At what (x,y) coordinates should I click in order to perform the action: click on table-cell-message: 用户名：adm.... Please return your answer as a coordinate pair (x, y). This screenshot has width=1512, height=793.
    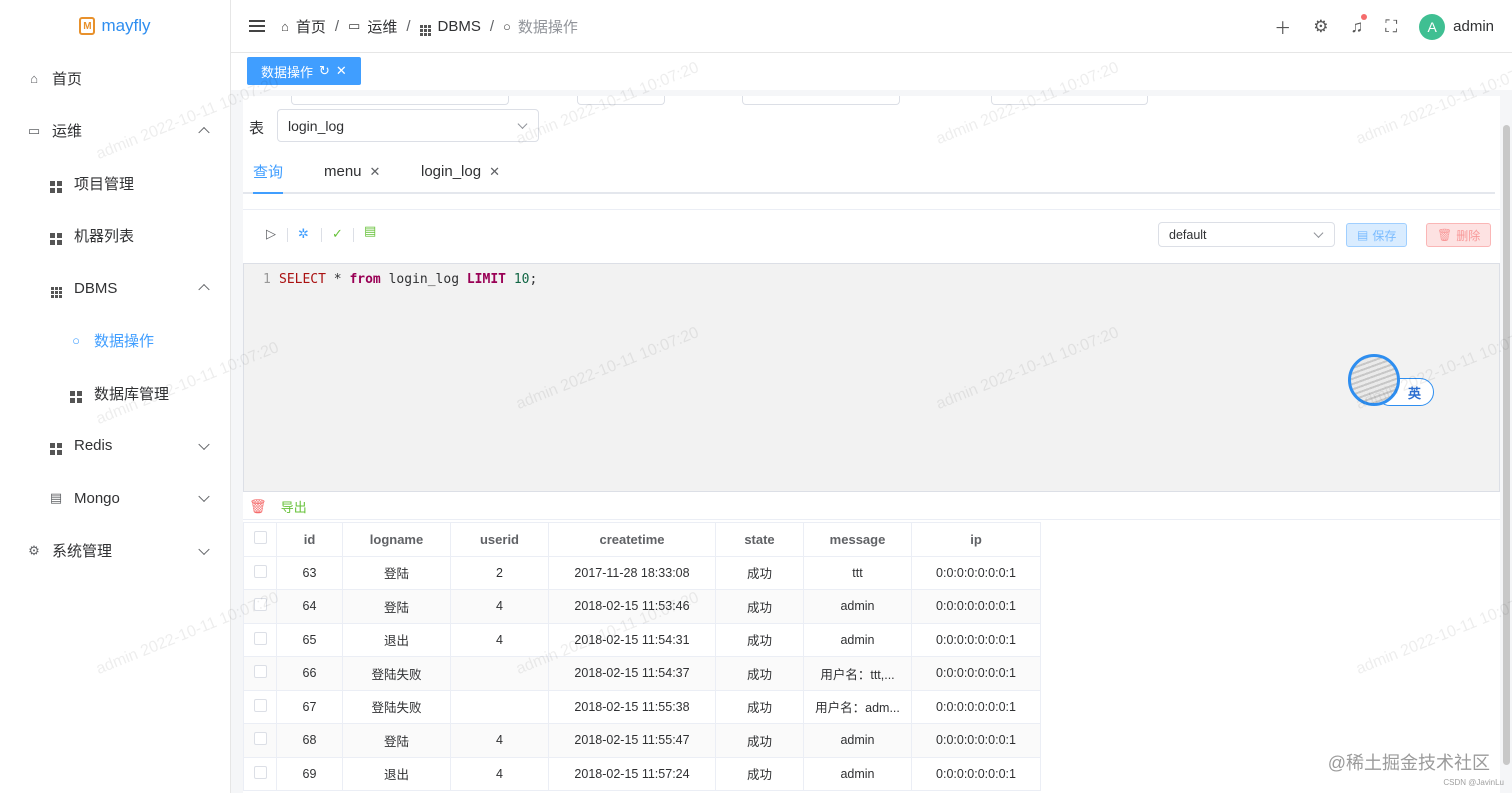
    Looking at the image, I should click on (857, 706).